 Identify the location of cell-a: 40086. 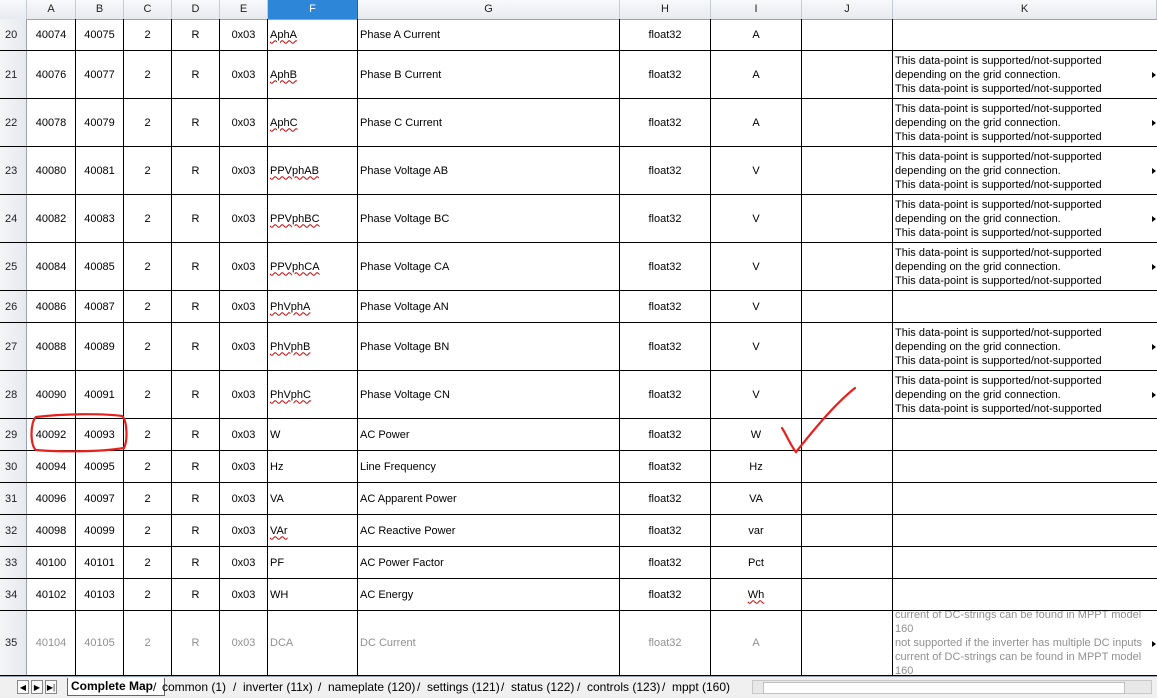
(51, 306).